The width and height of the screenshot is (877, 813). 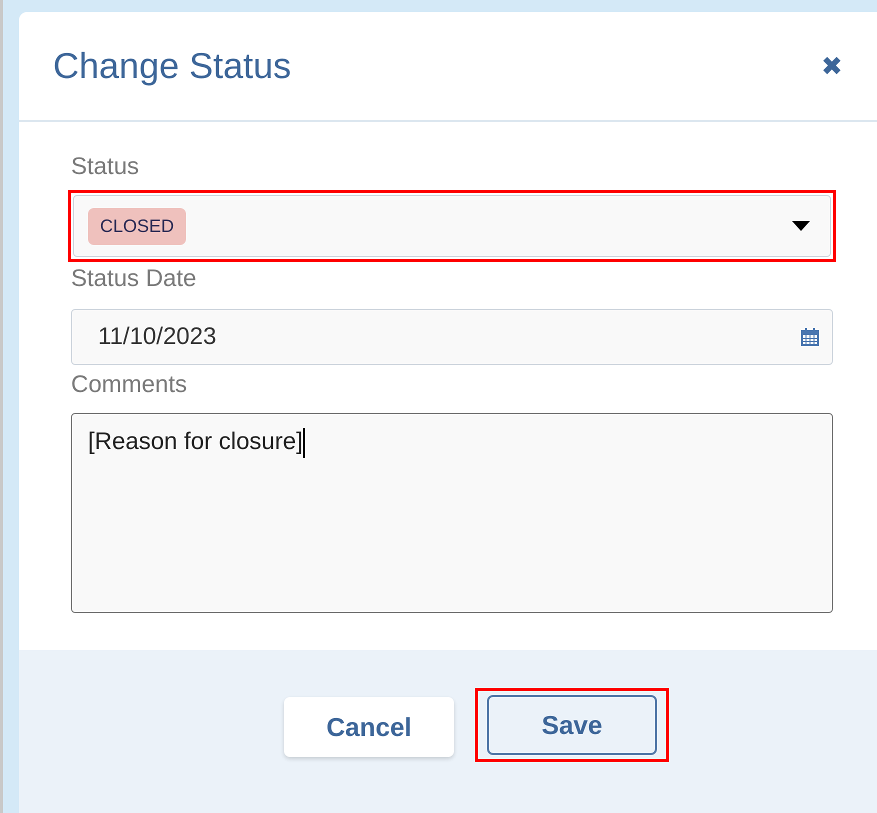 What do you see at coordinates (832, 66) in the screenshot?
I see `close-button: ✖` at bounding box center [832, 66].